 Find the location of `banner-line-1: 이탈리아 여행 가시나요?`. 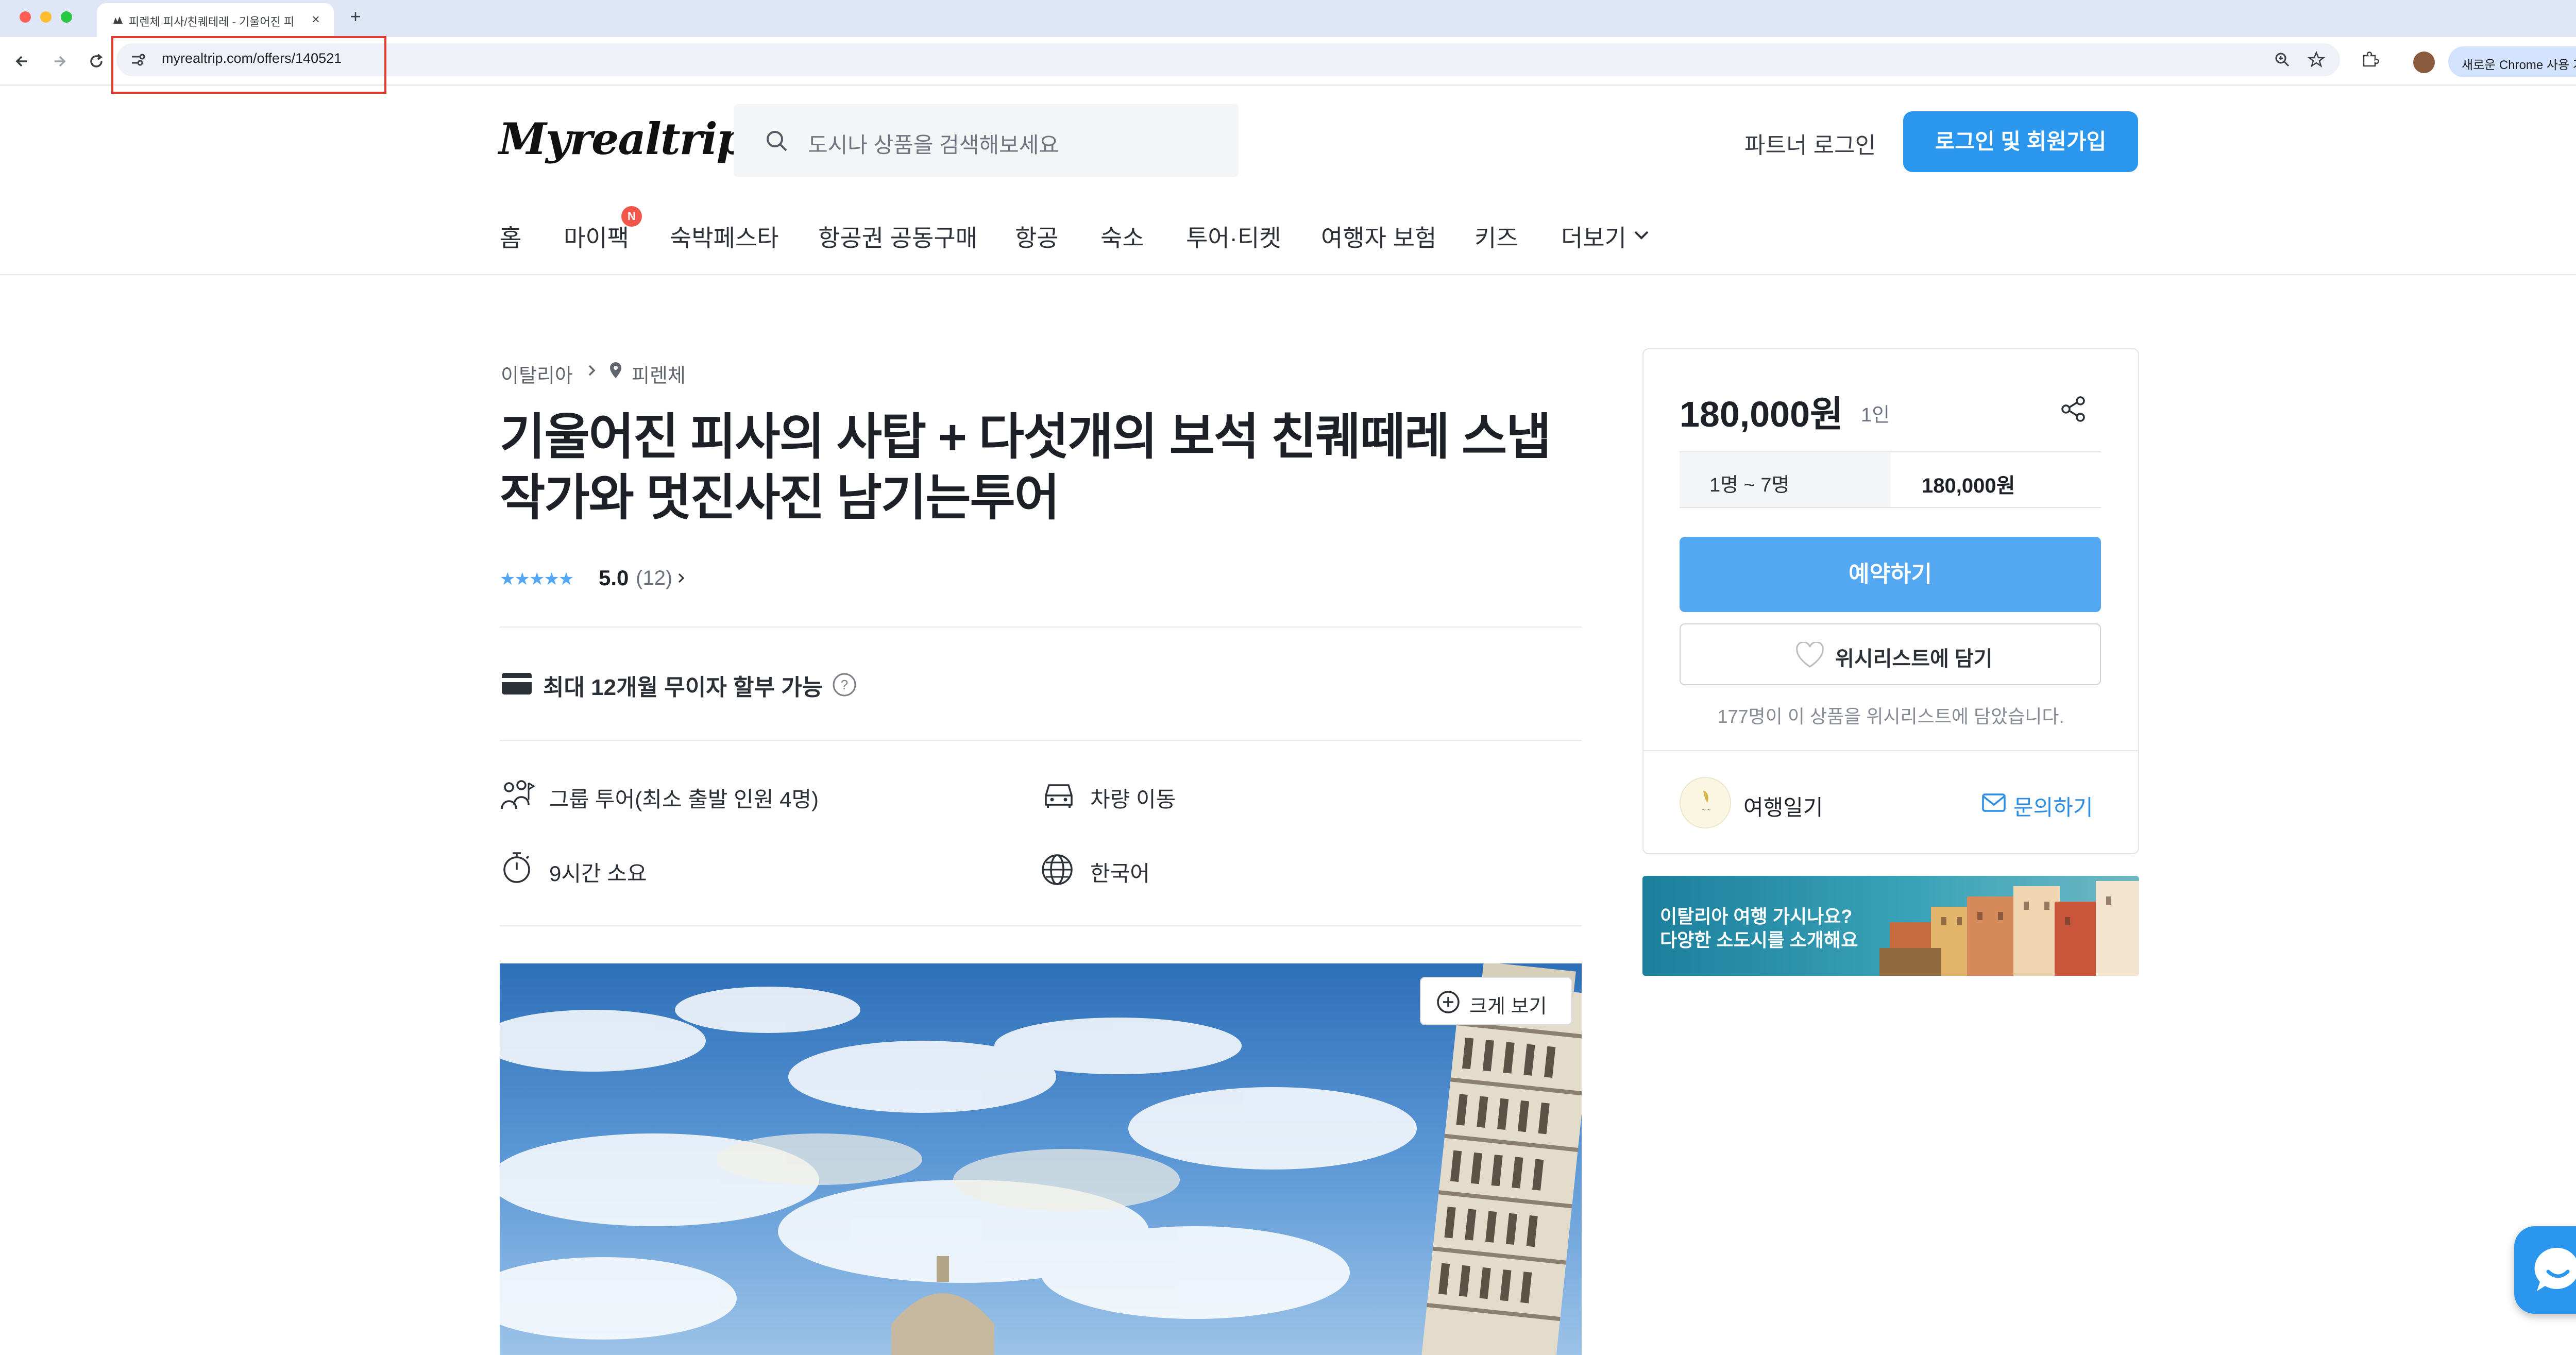

banner-line-1: 이탈리아 여행 가시나요? is located at coordinates (1756, 916).